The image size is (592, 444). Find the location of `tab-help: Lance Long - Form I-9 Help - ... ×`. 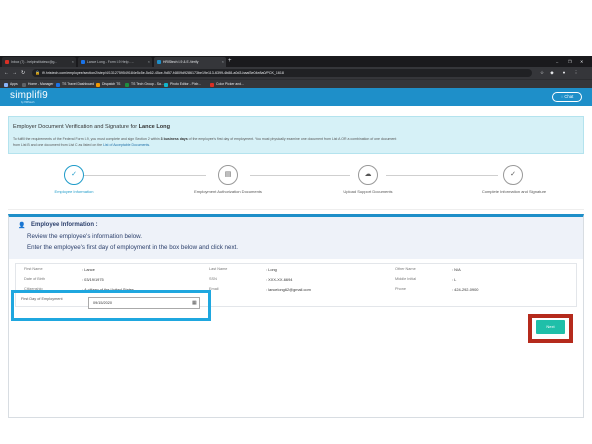

tab-help: Lance Long - Form I-9 Help - ... × is located at coordinates (115, 62).